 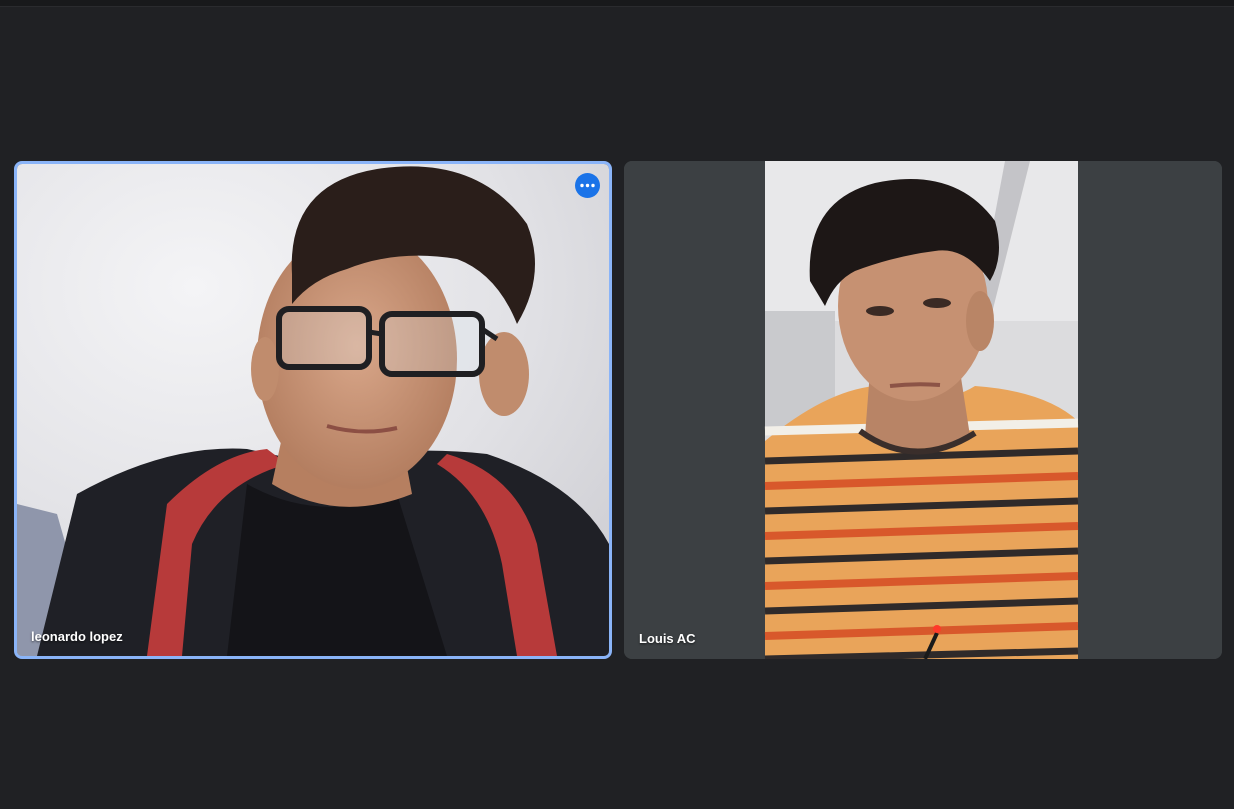 I want to click on more-options-button, so click(x=587, y=185).